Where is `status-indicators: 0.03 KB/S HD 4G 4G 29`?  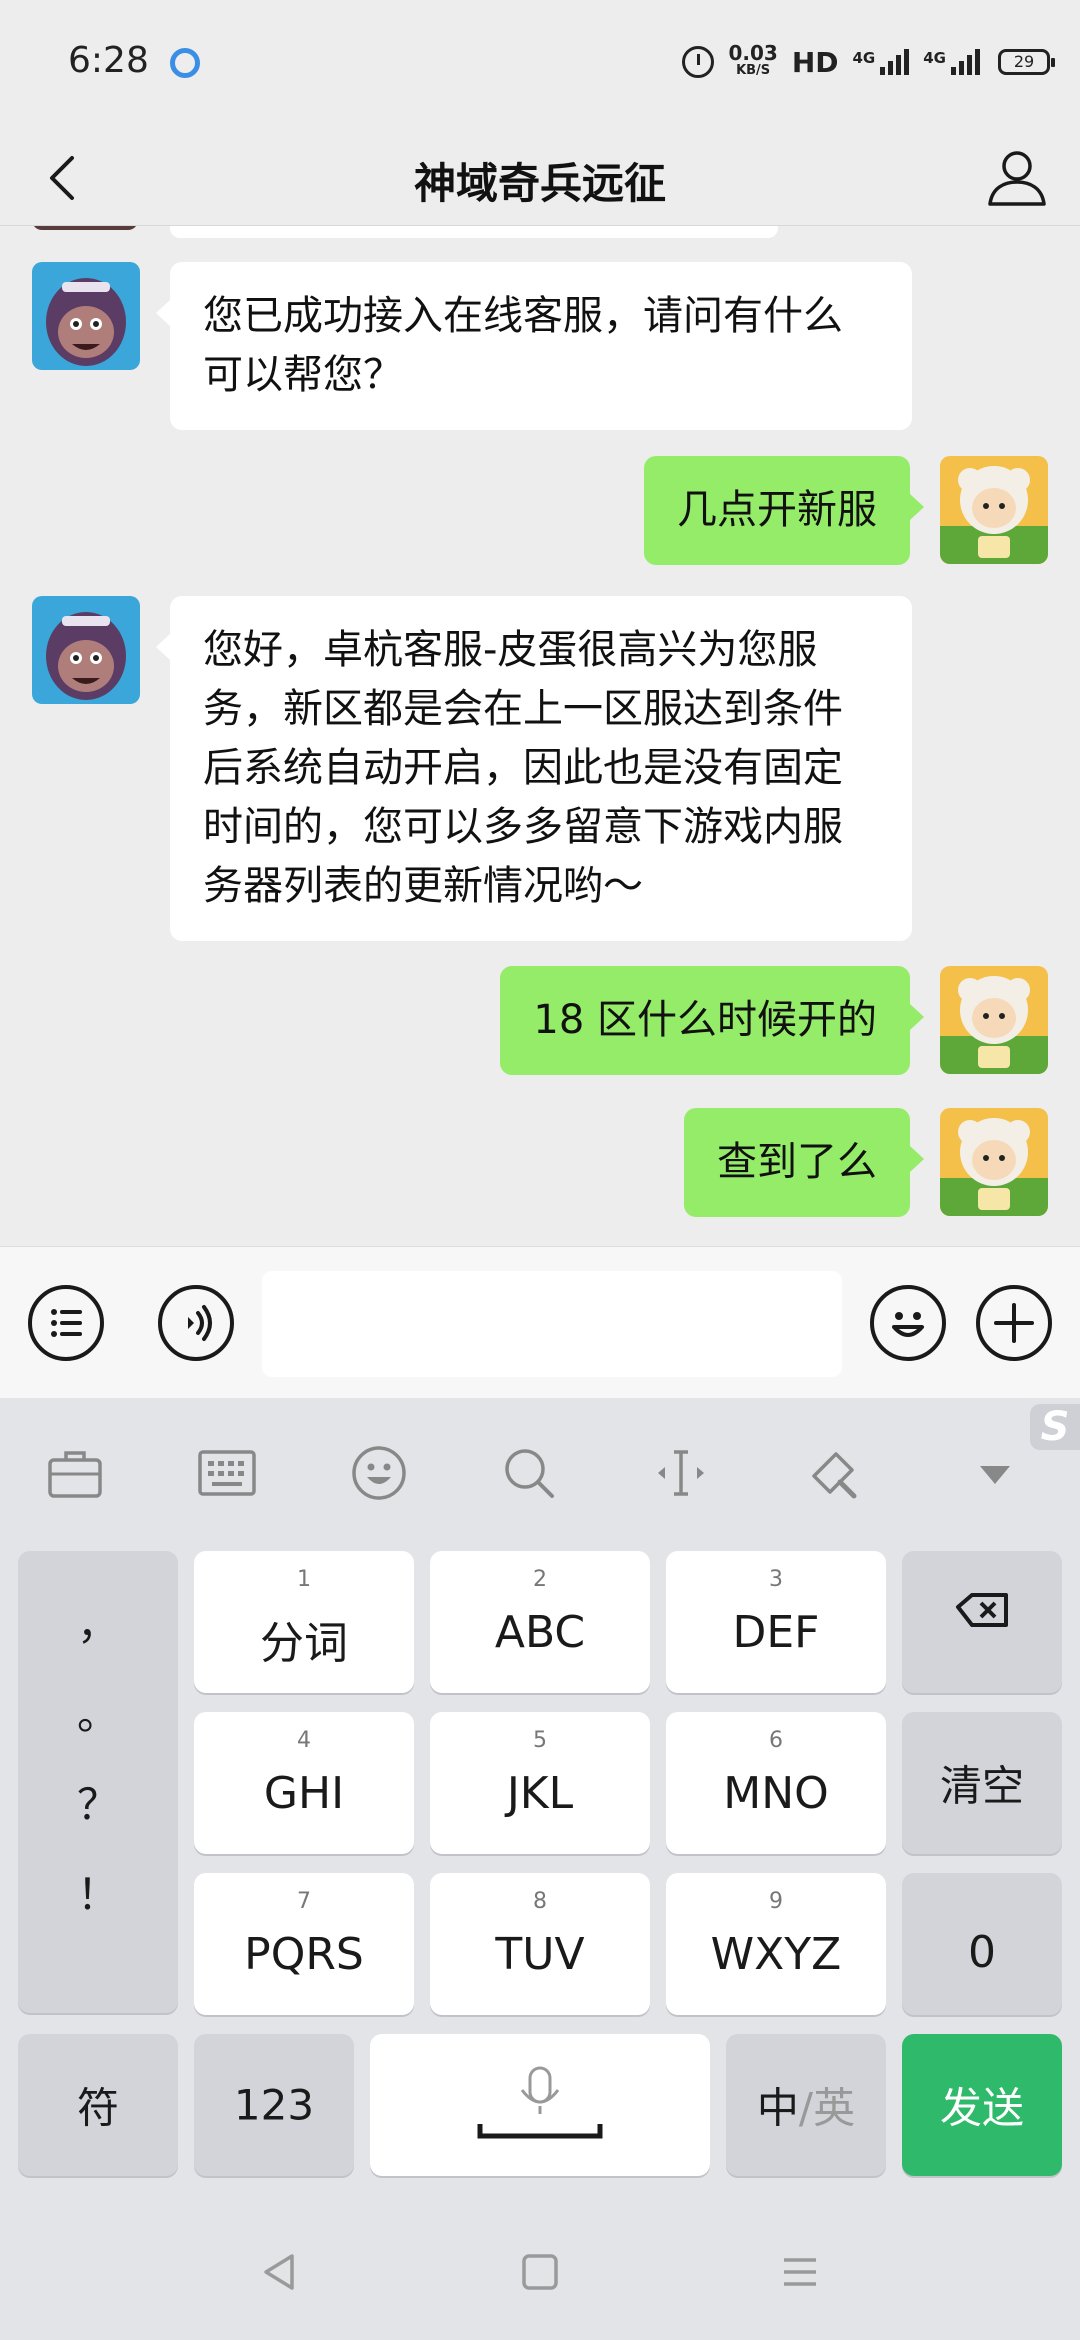 status-indicators: 0.03 KB/S HD 4G 4G 29 is located at coordinates (868, 62).